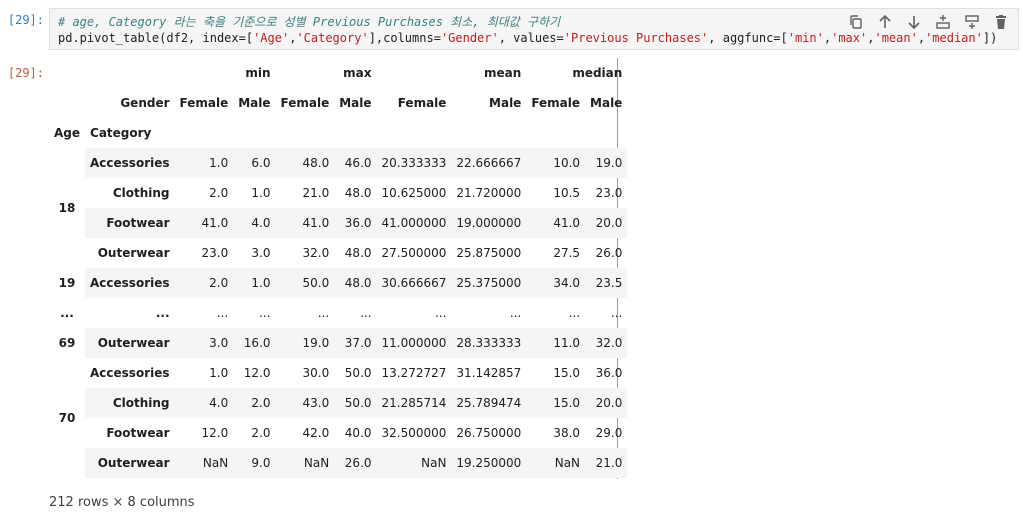 The height and width of the screenshot is (514, 1023). I want to click on table-cell: 22.666667, so click(489, 163).